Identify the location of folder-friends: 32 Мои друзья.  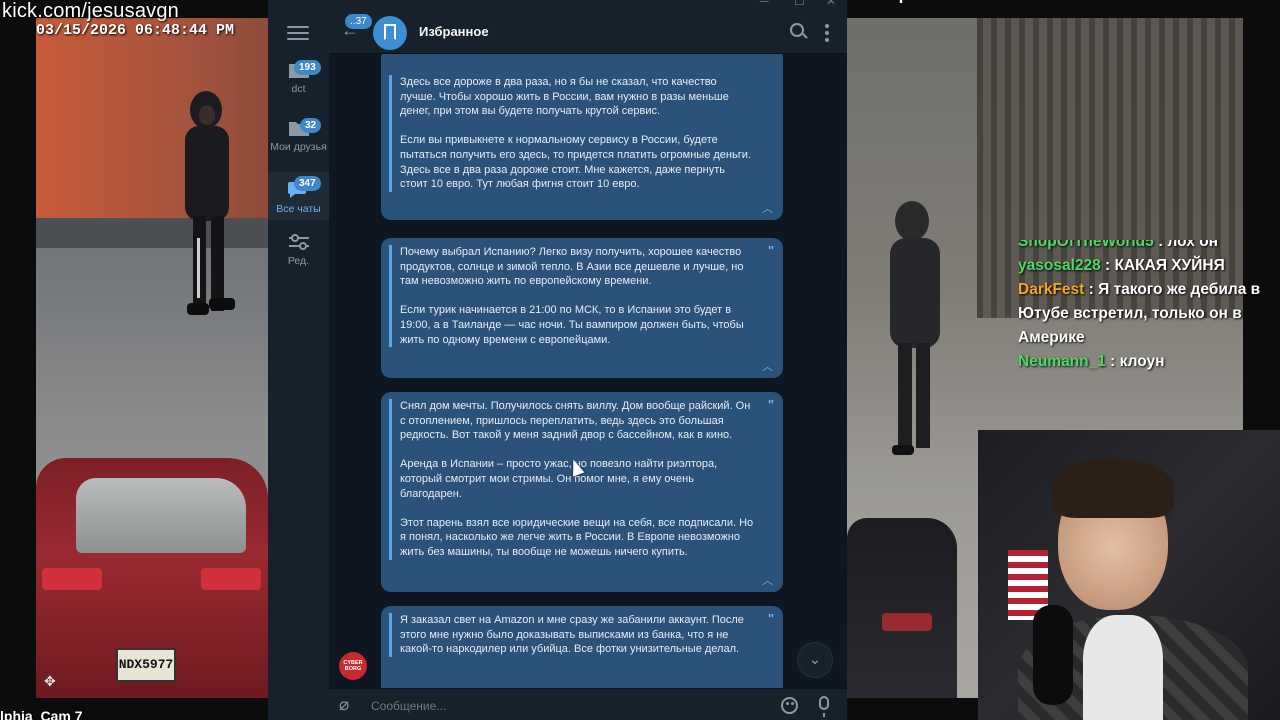
(298, 146).